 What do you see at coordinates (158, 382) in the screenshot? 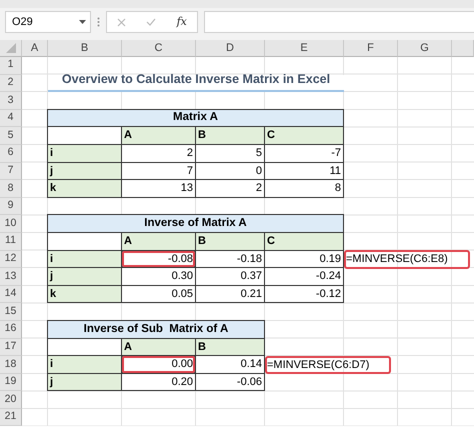
I see `table-cell: 0.20` at bounding box center [158, 382].